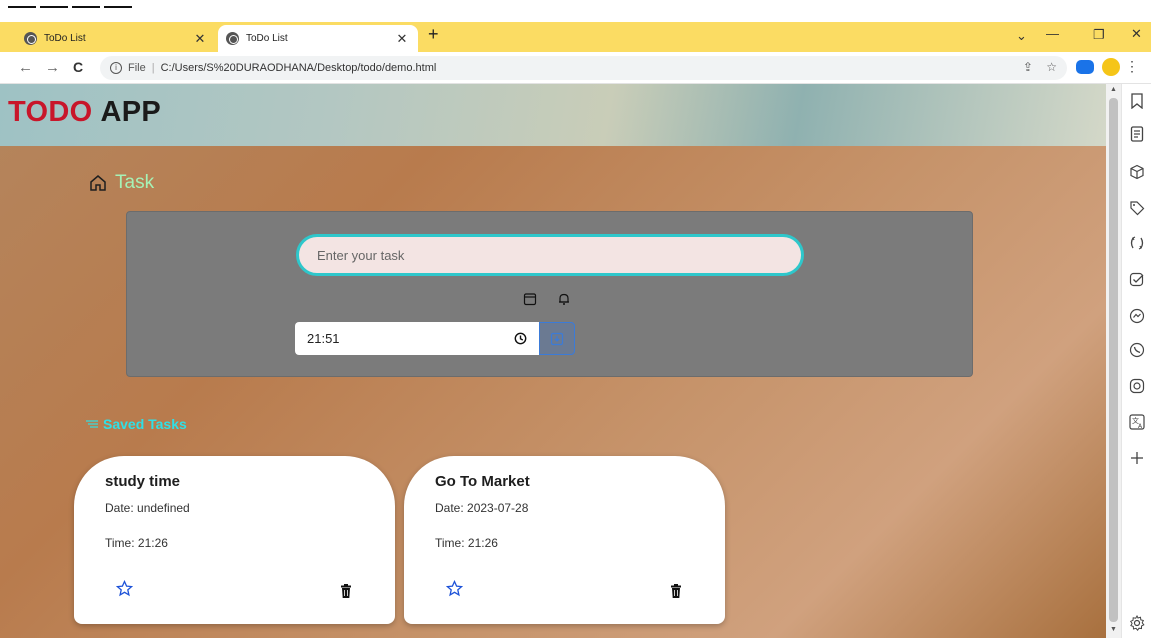 This screenshot has width=1151, height=638. I want to click on task-input, so click(550, 255).